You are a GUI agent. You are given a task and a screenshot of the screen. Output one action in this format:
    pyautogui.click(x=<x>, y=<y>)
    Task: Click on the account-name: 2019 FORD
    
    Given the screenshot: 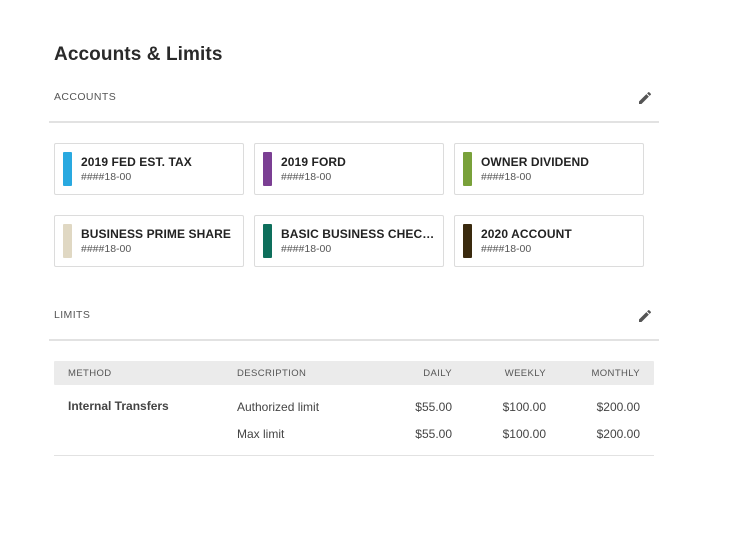 What is the action you would take?
    pyautogui.click(x=313, y=162)
    